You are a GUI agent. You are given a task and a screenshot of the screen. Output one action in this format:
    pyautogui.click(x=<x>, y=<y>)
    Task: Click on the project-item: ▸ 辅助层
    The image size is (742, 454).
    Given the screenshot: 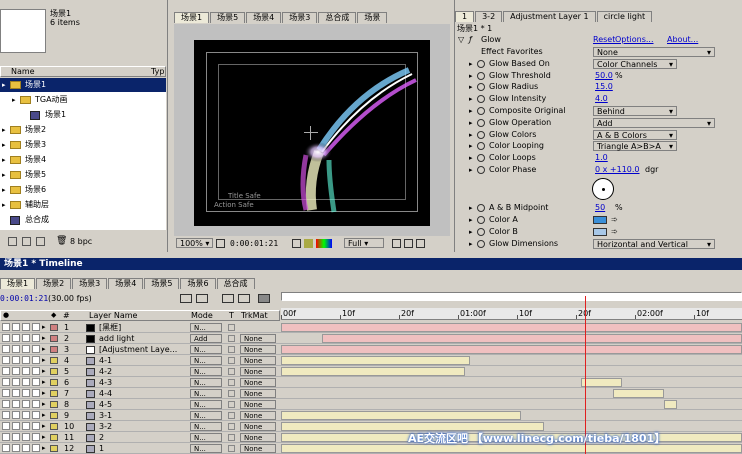 What is the action you would take?
    pyautogui.click(x=83, y=205)
    